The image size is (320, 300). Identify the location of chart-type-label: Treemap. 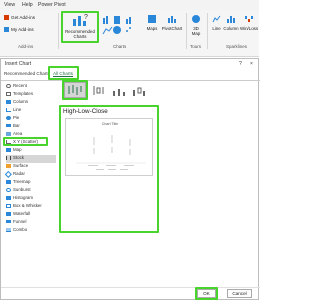
(22, 181).